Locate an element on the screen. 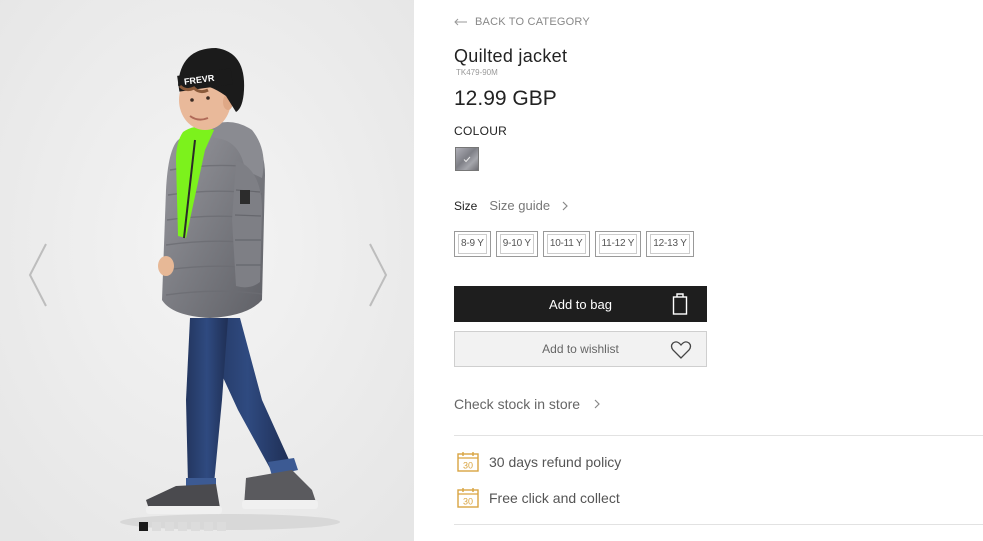  size-option: 12-13 Y is located at coordinates (670, 244).